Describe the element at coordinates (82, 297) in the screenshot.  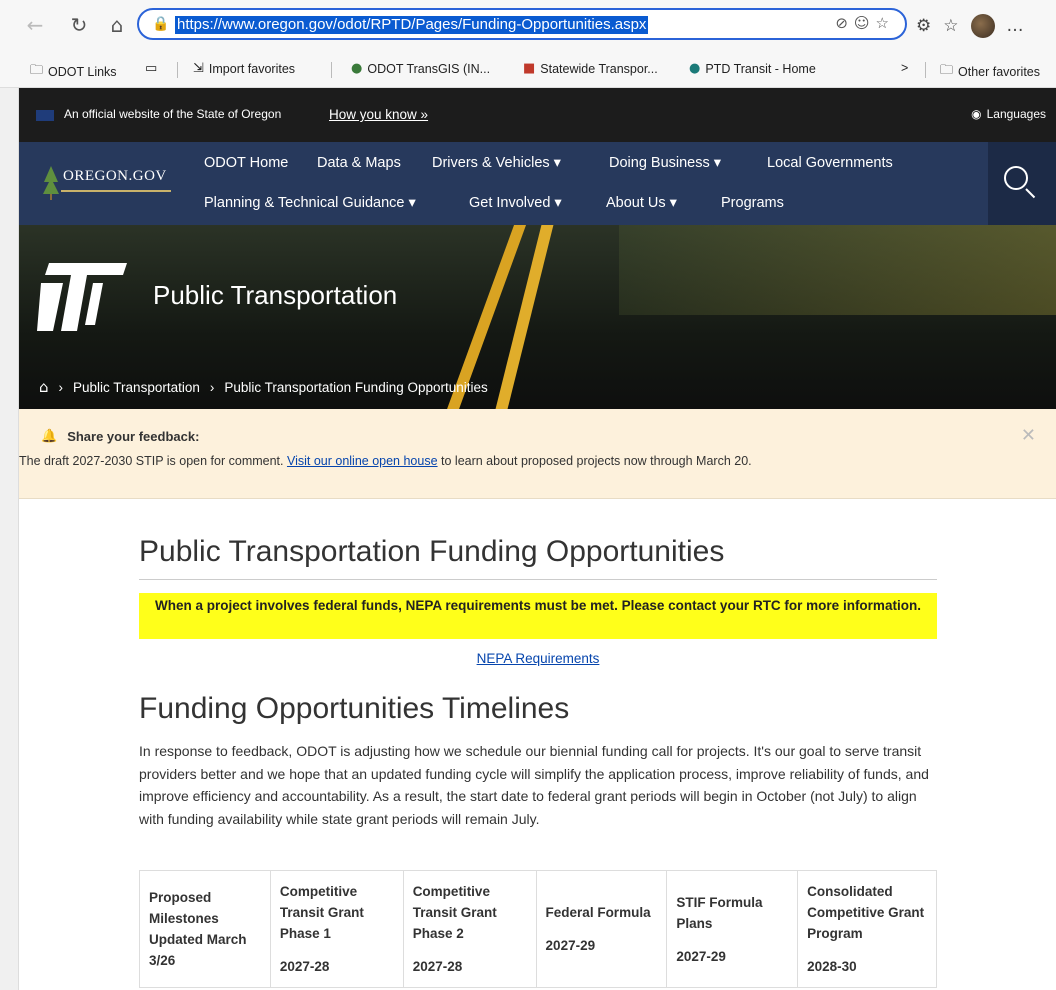
I see `transit-logo-icon` at that location.